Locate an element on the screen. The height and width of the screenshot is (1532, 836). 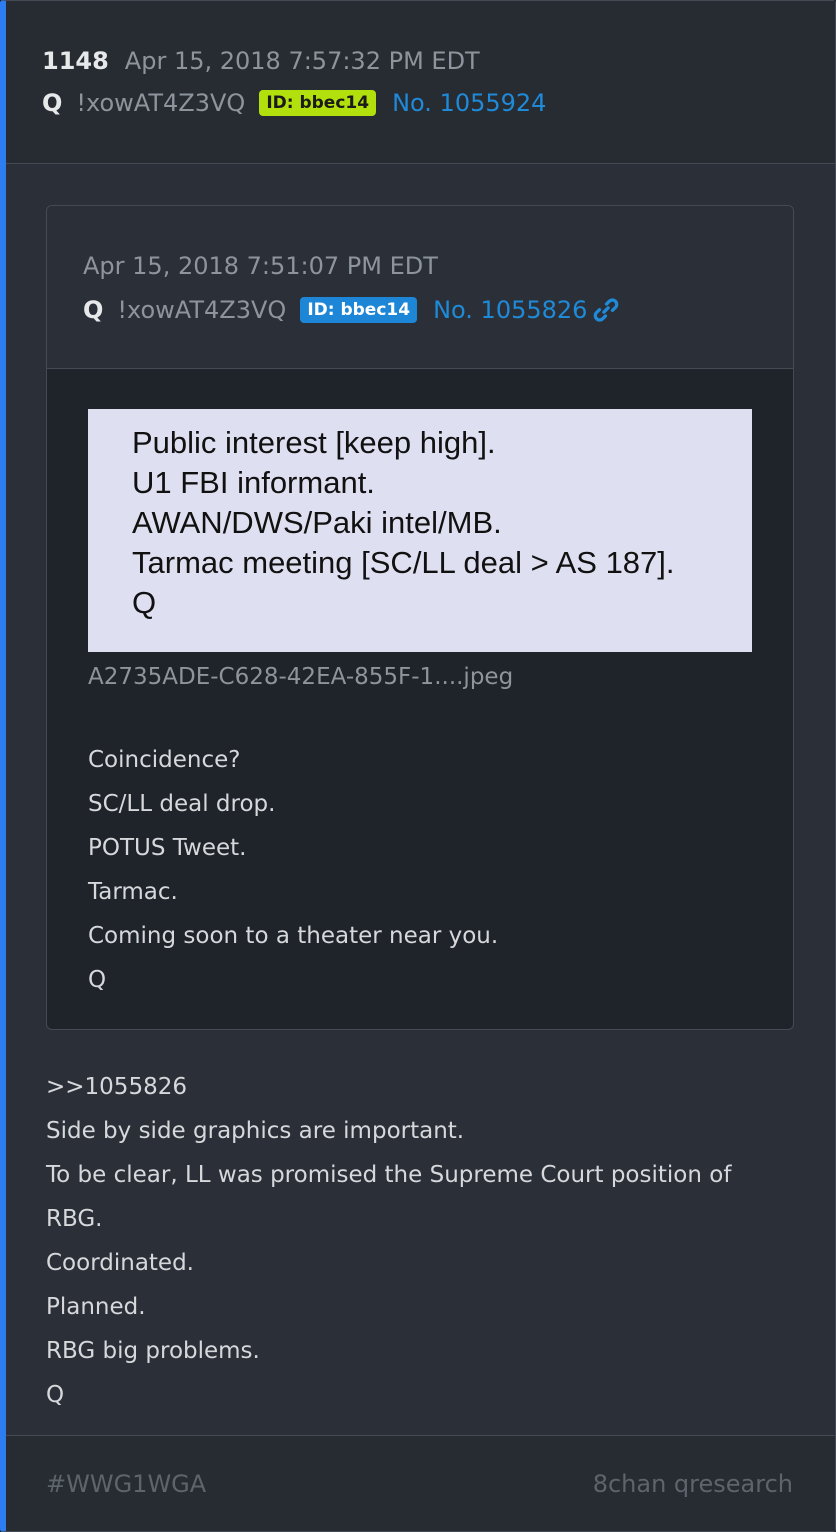
id-badge: ID: bbec14 is located at coordinates (318, 103).